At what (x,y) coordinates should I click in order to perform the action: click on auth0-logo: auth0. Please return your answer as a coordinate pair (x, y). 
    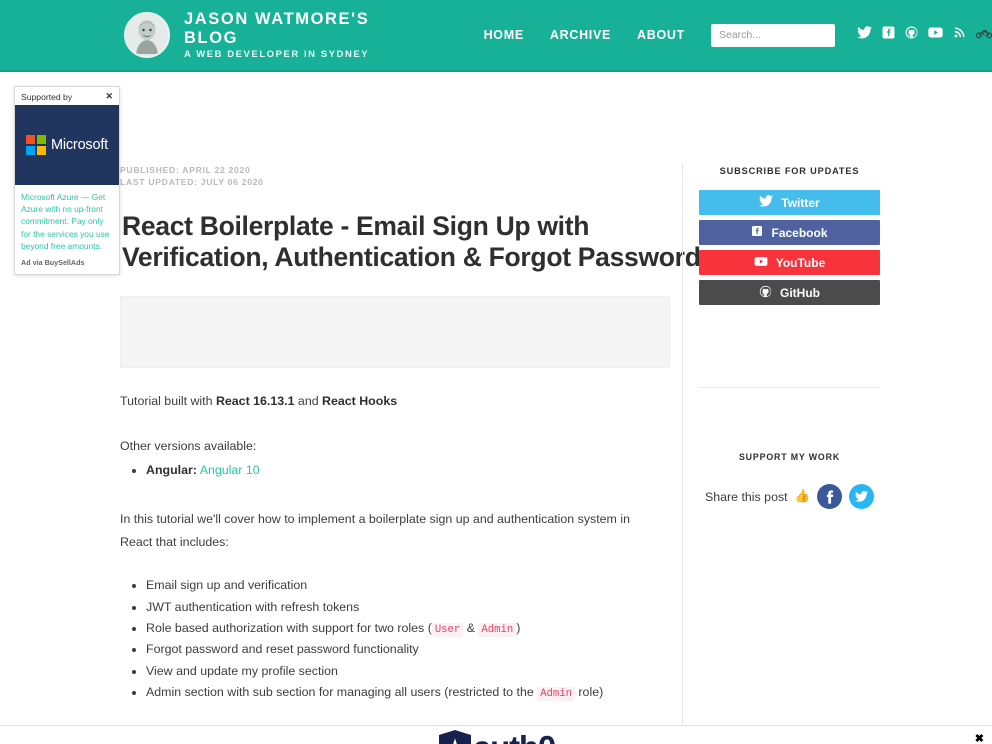
    Looking at the image, I should click on (496, 736).